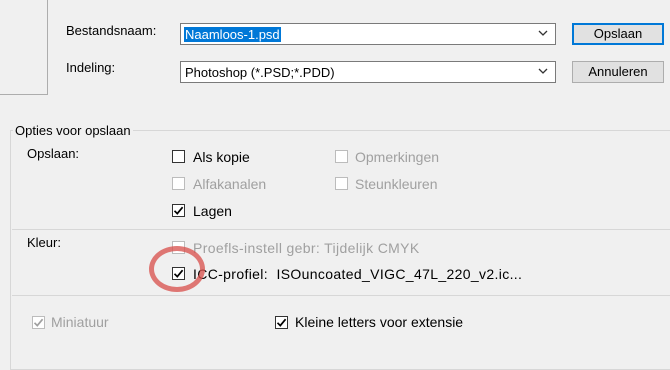 The width and height of the screenshot is (670, 370). Describe the element at coordinates (111, 30) in the screenshot. I see `filename-label: Bestandsnaam:` at that location.